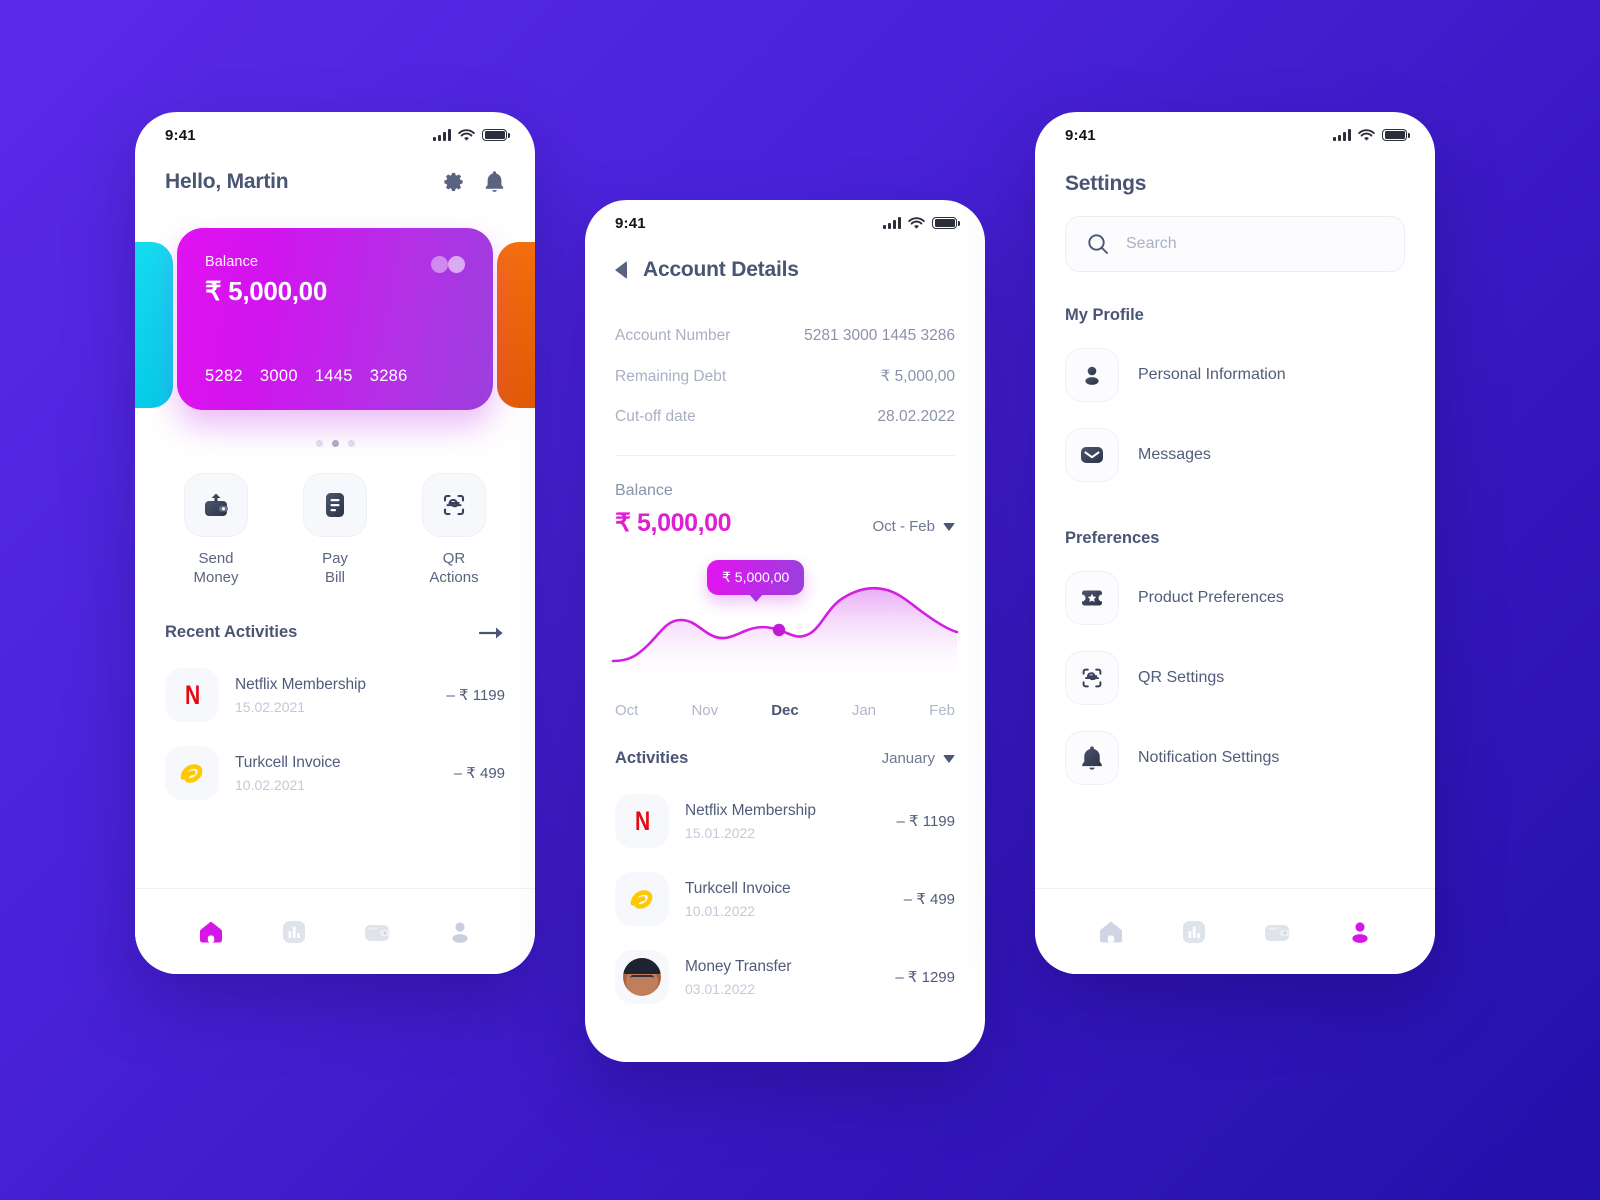  I want to click on send-money-label-line2: Money, so click(216, 578).